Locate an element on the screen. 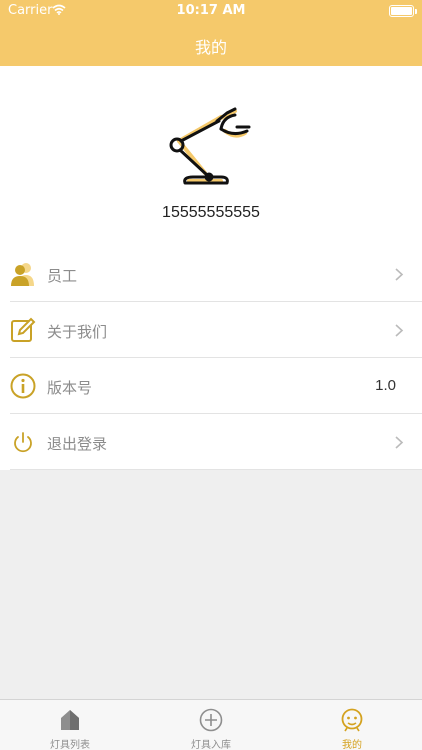  smiley-icon is located at coordinates (352, 720).